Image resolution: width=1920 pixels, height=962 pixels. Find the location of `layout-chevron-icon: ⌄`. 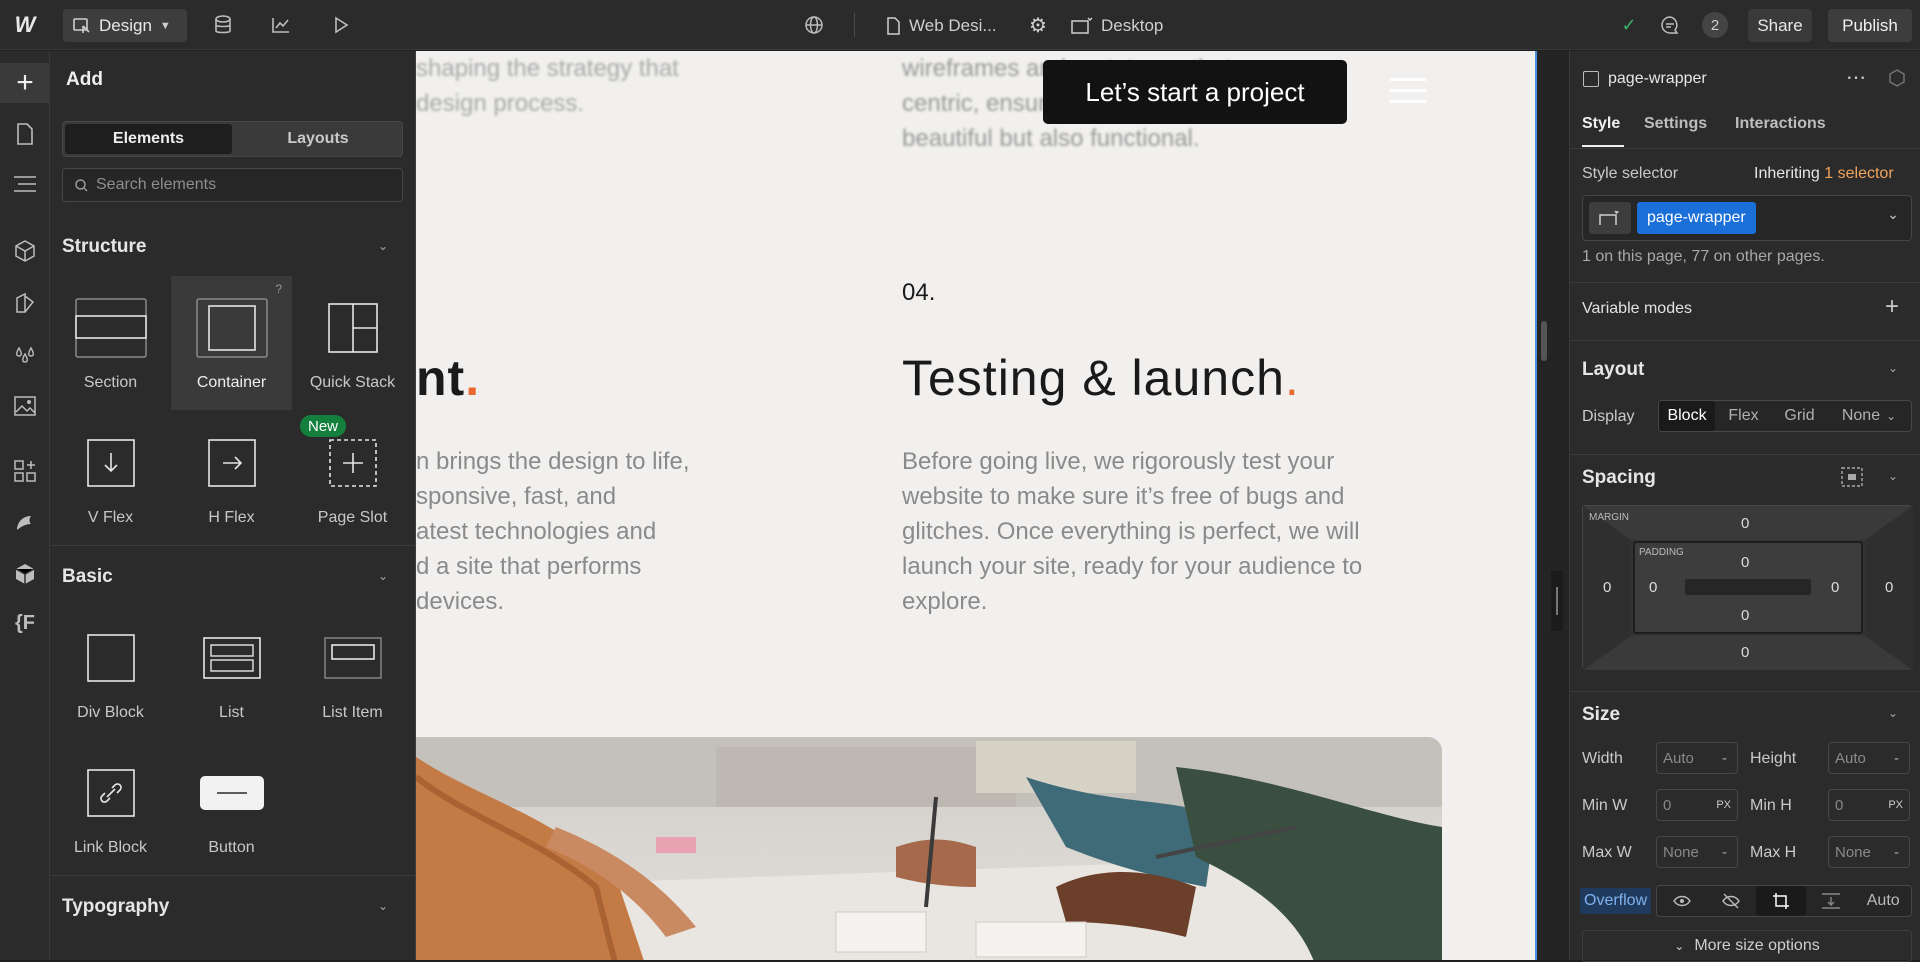

layout-chevron-icon: ⌄ is located at coordinates (1893, 368).